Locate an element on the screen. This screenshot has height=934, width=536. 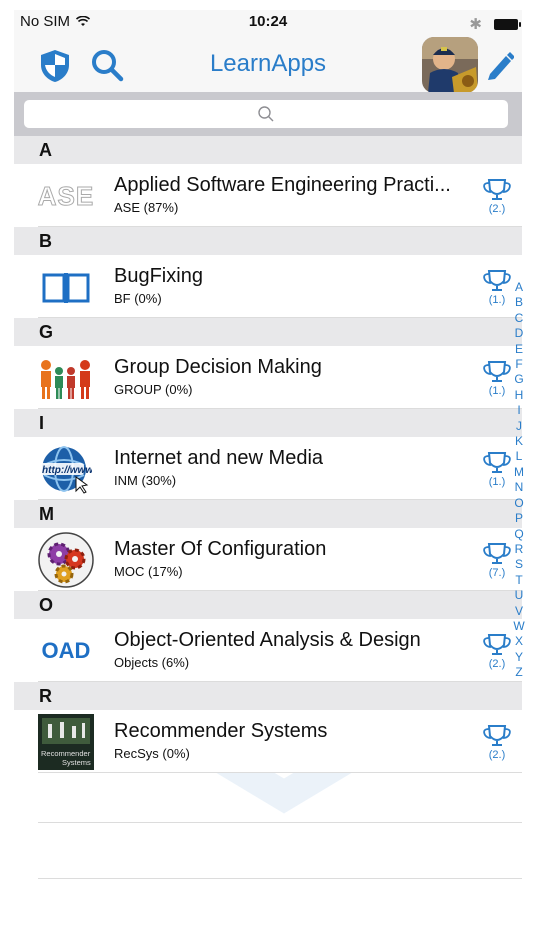
bluetooth-icon: ✱ is located at coordinates (475, 24).